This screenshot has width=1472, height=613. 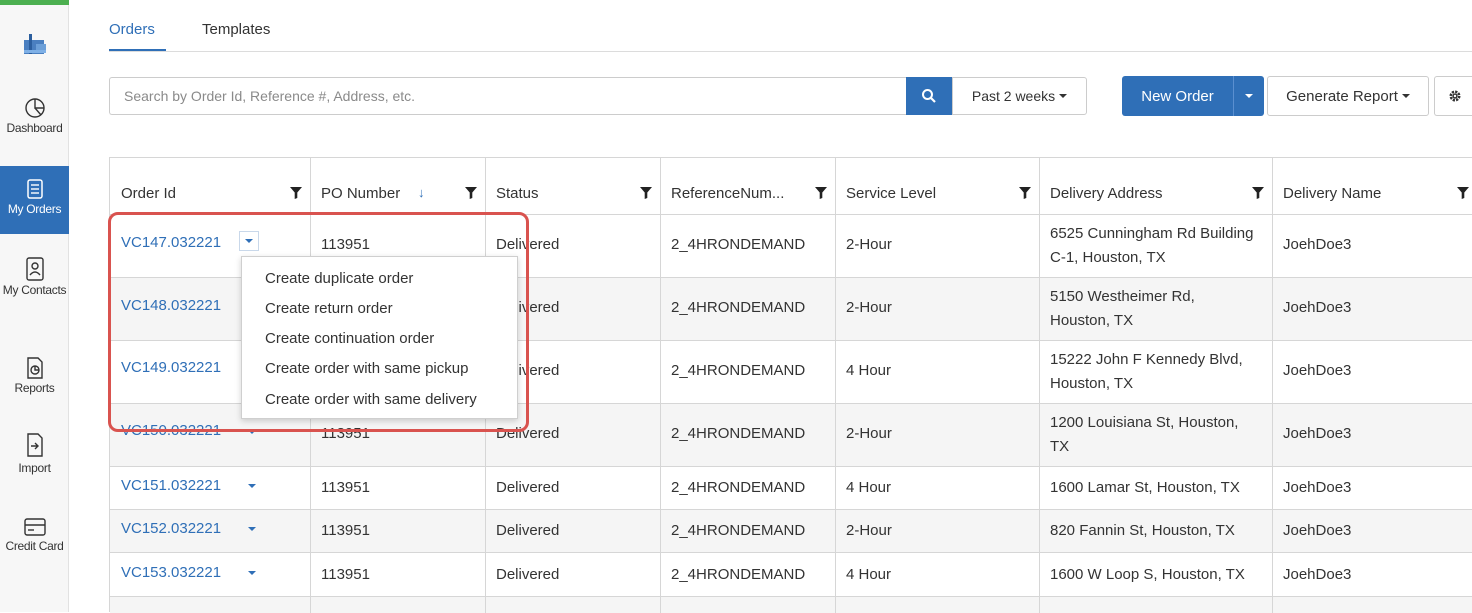 I want to click on sidebar-item-my-contacts: My Contacts, so click(x=34, y=286).